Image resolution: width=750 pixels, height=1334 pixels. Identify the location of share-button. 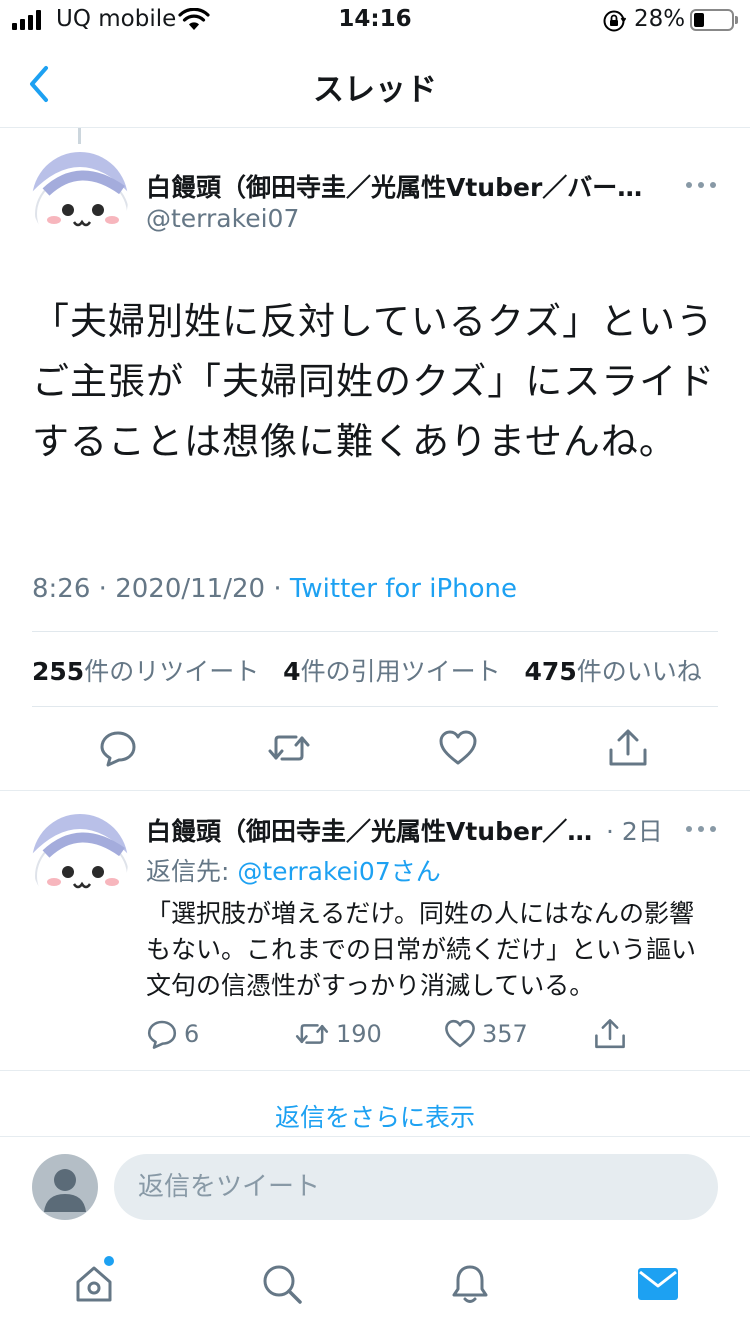
(628, 750).